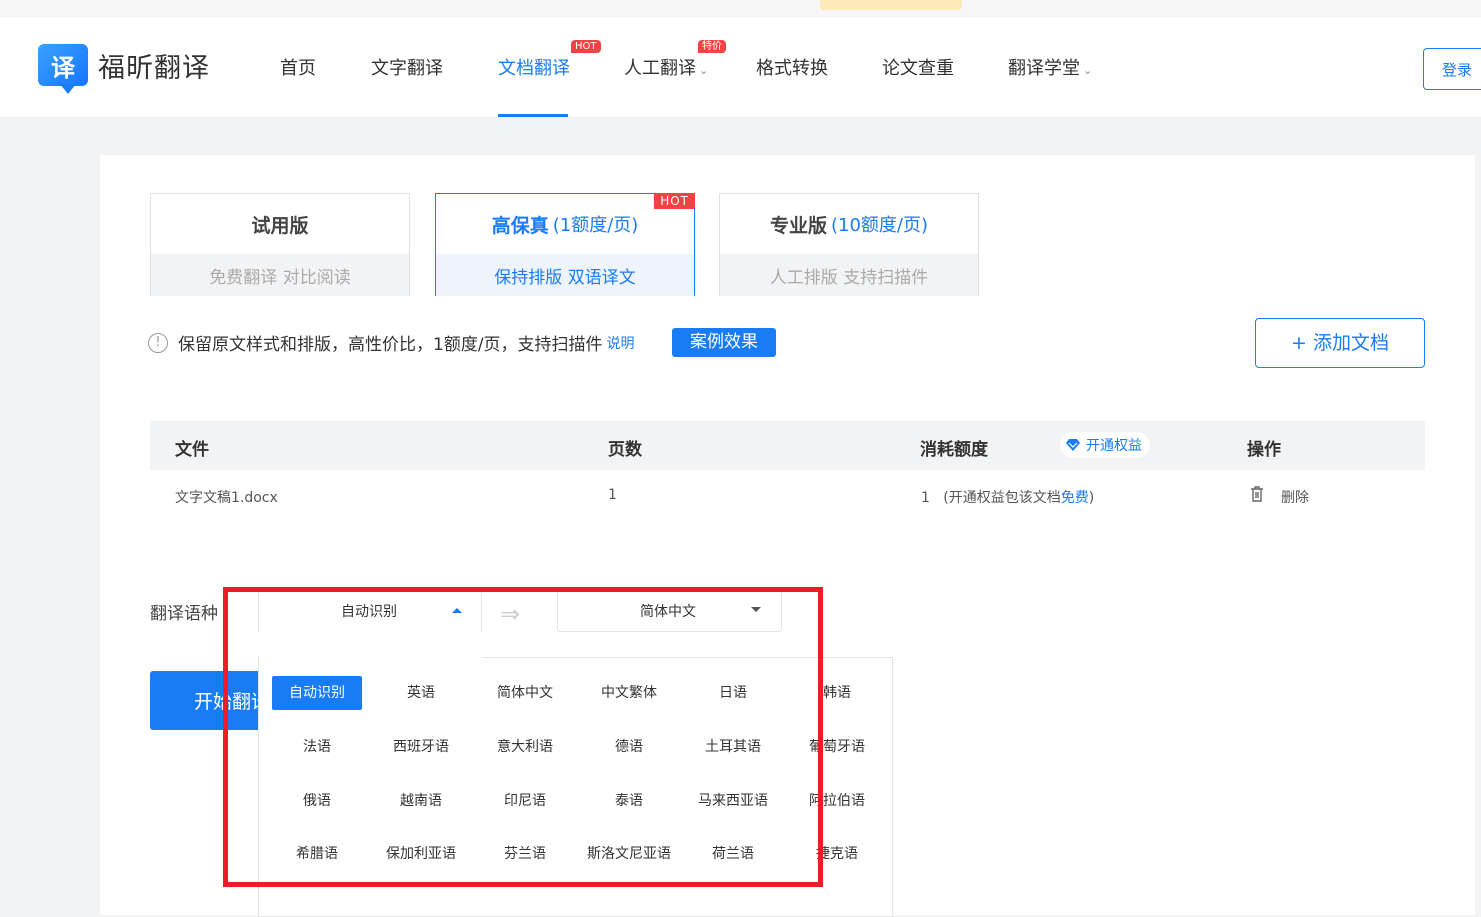  What do you see at coordinates (724, 342) in the screenshot?
I see `case-effect-button: 案例效果` at bounding box center [724, 342].